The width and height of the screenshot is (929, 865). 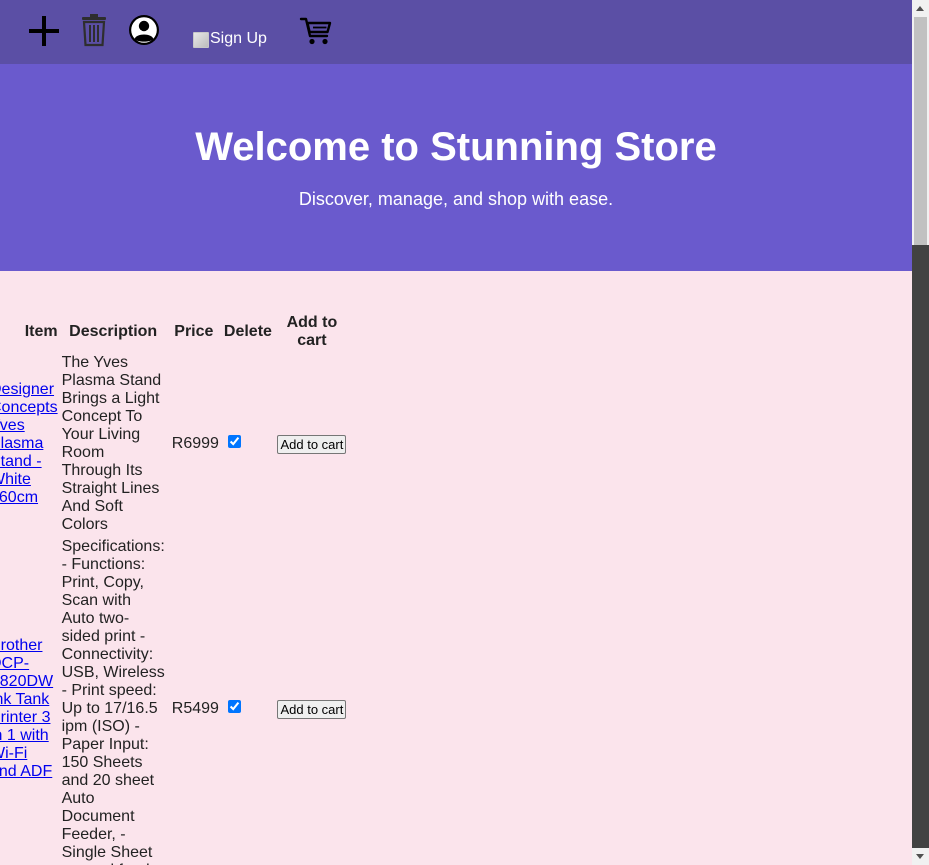 What do you see at coordinates (194, 331) in the screenshot?
I see `header-price: Price` at bounding box center [194, 331].